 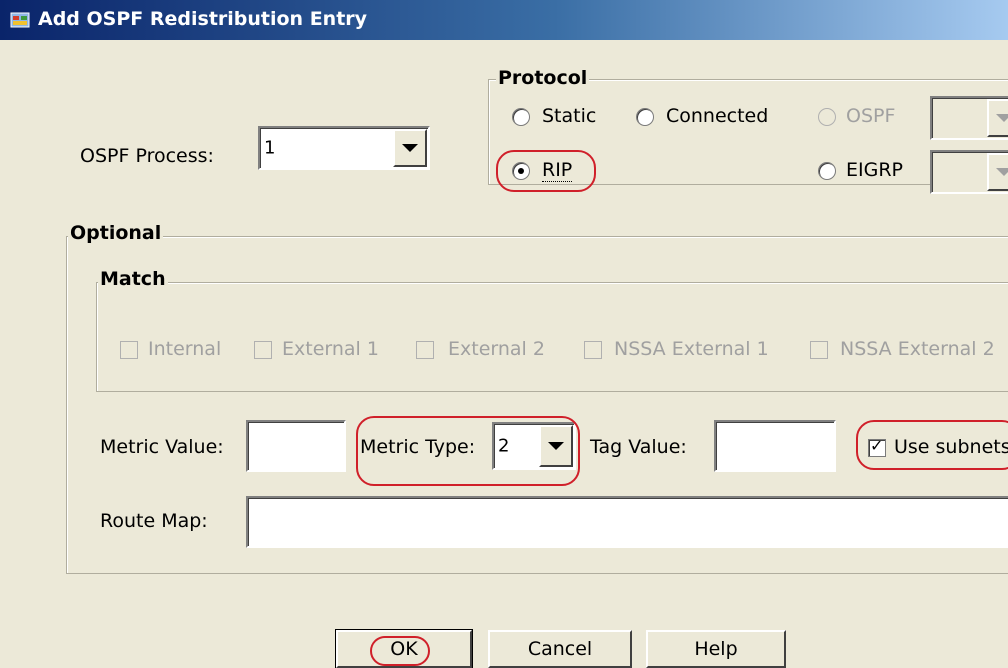 I want to click on cancel-button: Cancel, so click(x=560, y=649).